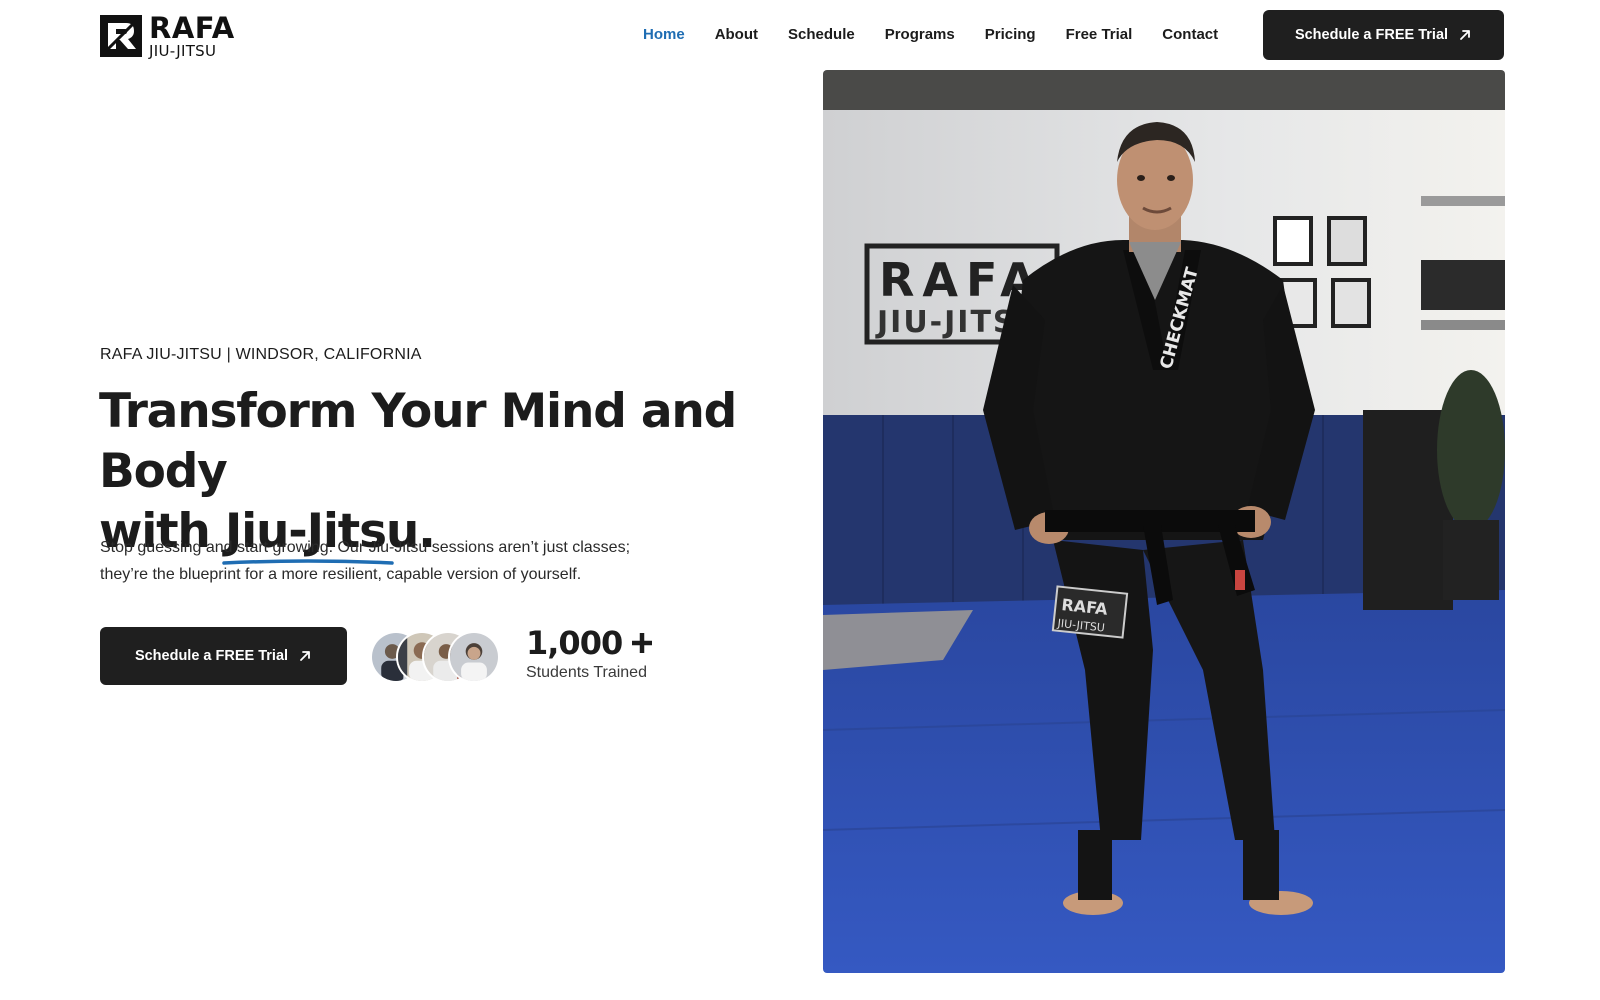  What do you see at coordinates (586, 672) in the screenshot?
I see `stat-label: Students Trained` at bounding box center [586, 672].